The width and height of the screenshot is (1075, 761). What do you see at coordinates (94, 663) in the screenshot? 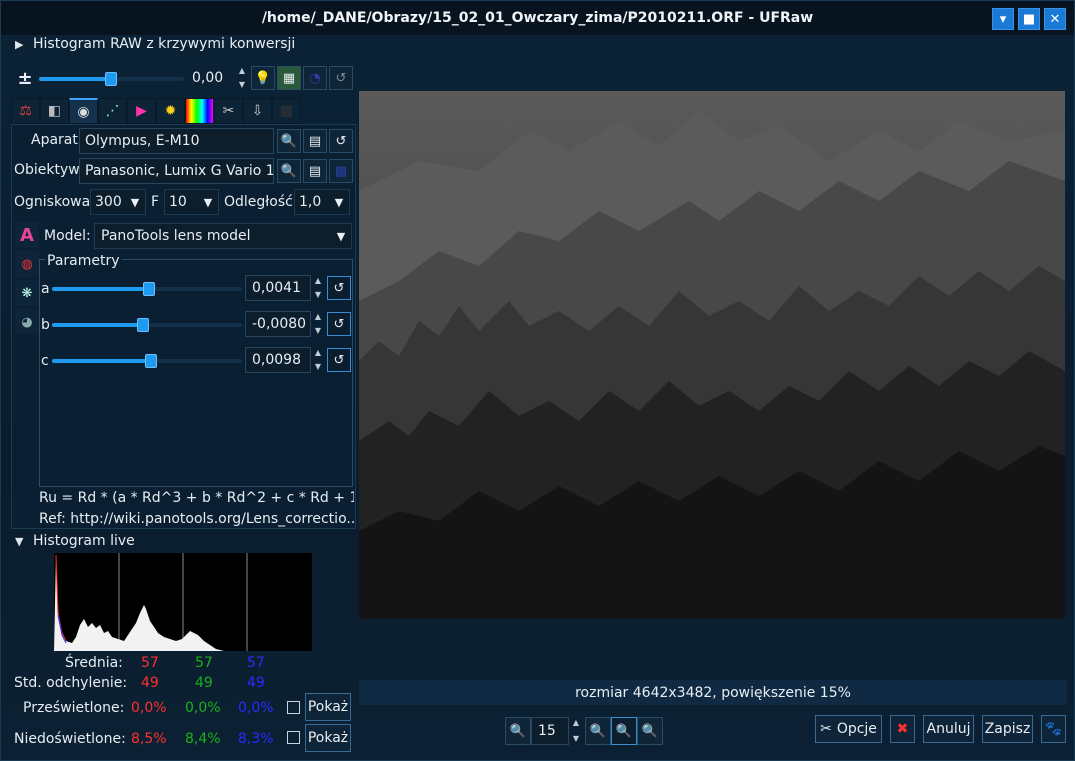
I see `mean-label: Średnia:` at bounding box center [94, 663].